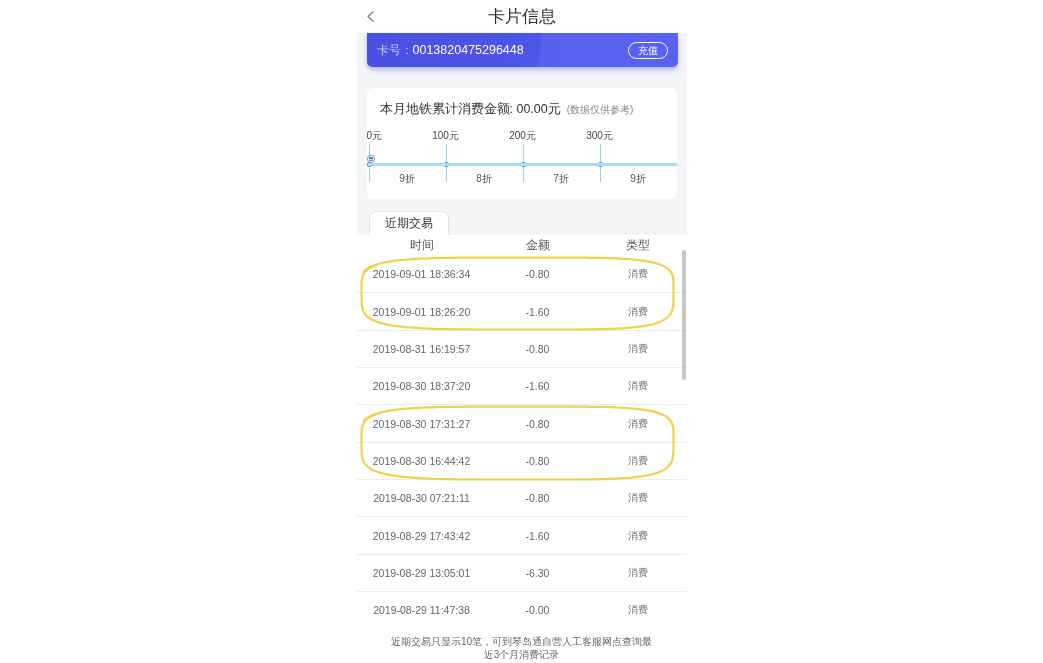  Describe the element at coordinates (421, 423) in the screenshot. I see `transaction-time: 2019-08-30 17:31:27` at that location.